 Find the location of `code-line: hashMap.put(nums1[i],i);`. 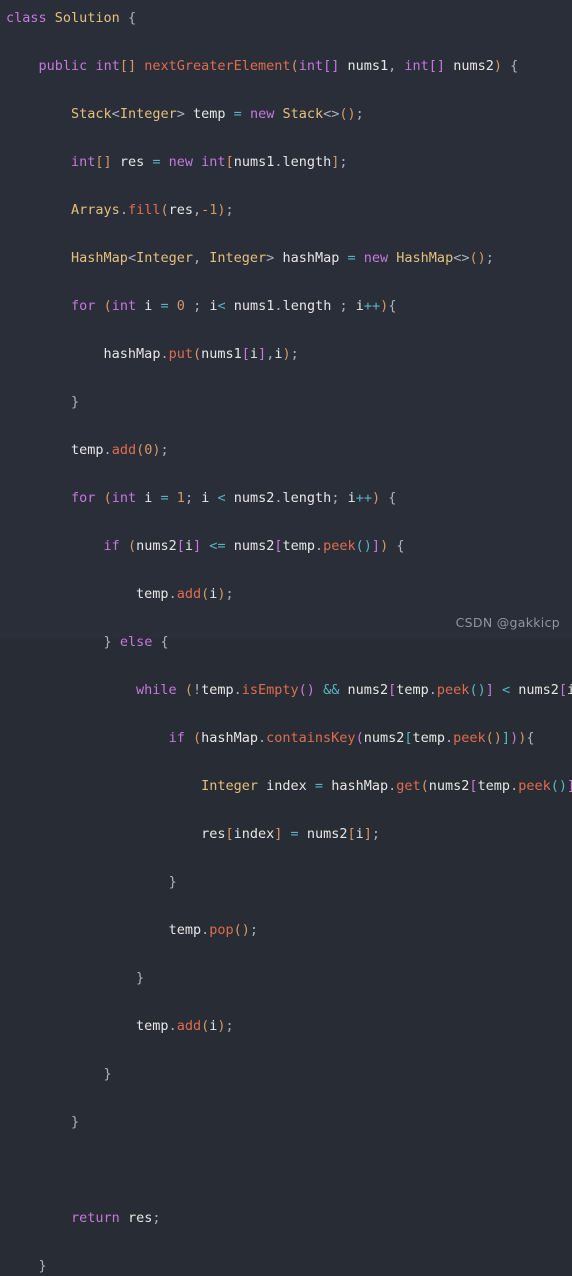

code-line: hashMap.put(nums1[i],i); is located at coordinates (289, 354).